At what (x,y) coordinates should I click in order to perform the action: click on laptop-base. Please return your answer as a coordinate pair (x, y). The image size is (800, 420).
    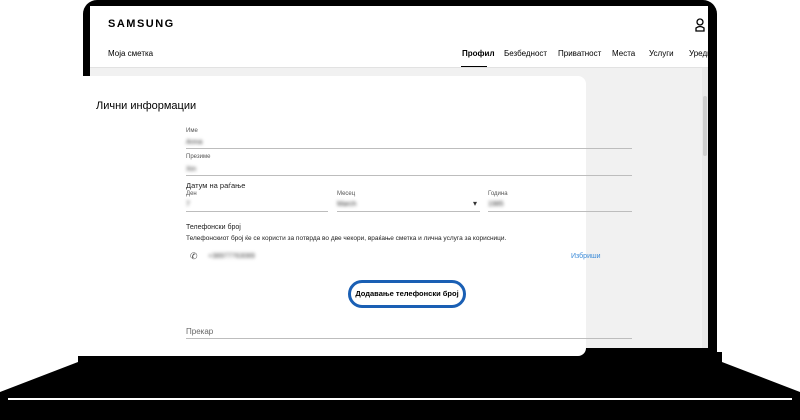
    Looking at the image, I should click on (400, 391).